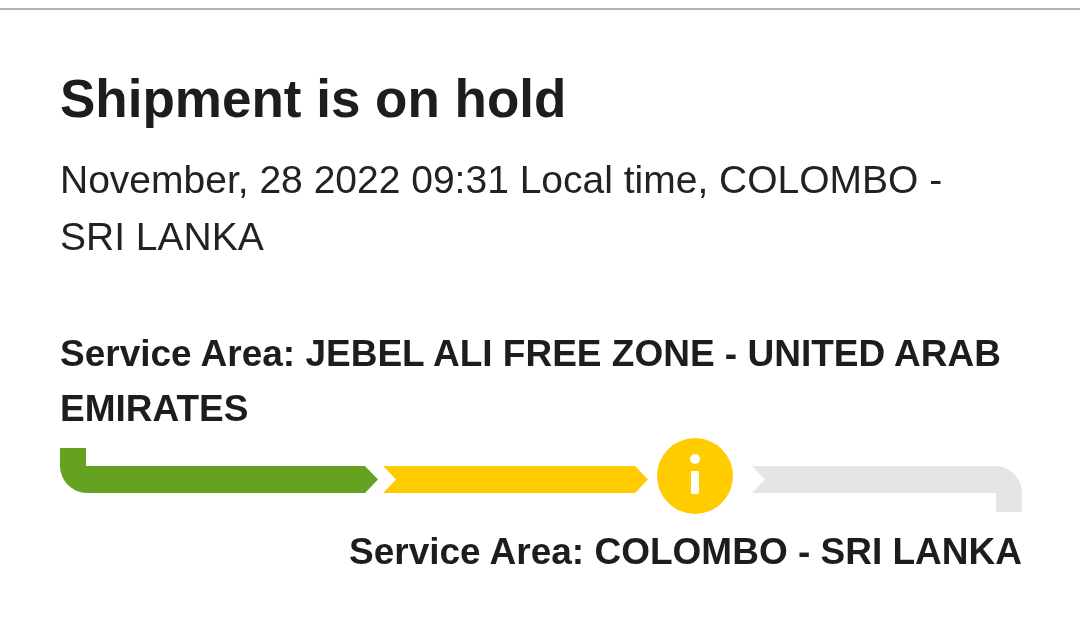  What do you see at coordinates (685, 551) in the screenshot?
I see `destination-service-area: Service Area: COLOMBO - SRI LANKA` at bounding box center [685, 551].